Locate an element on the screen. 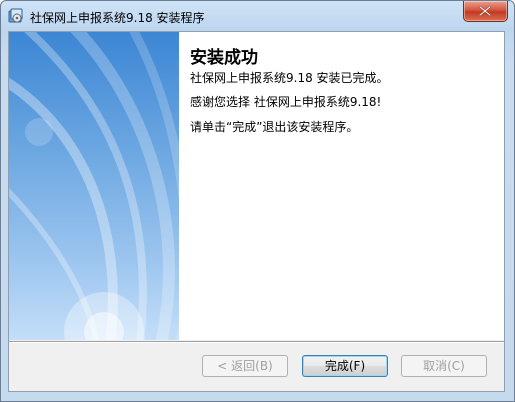  thank-you-message: 感谢您选择 社保网上申报系统9.18! is located at coordinates (286, 102).